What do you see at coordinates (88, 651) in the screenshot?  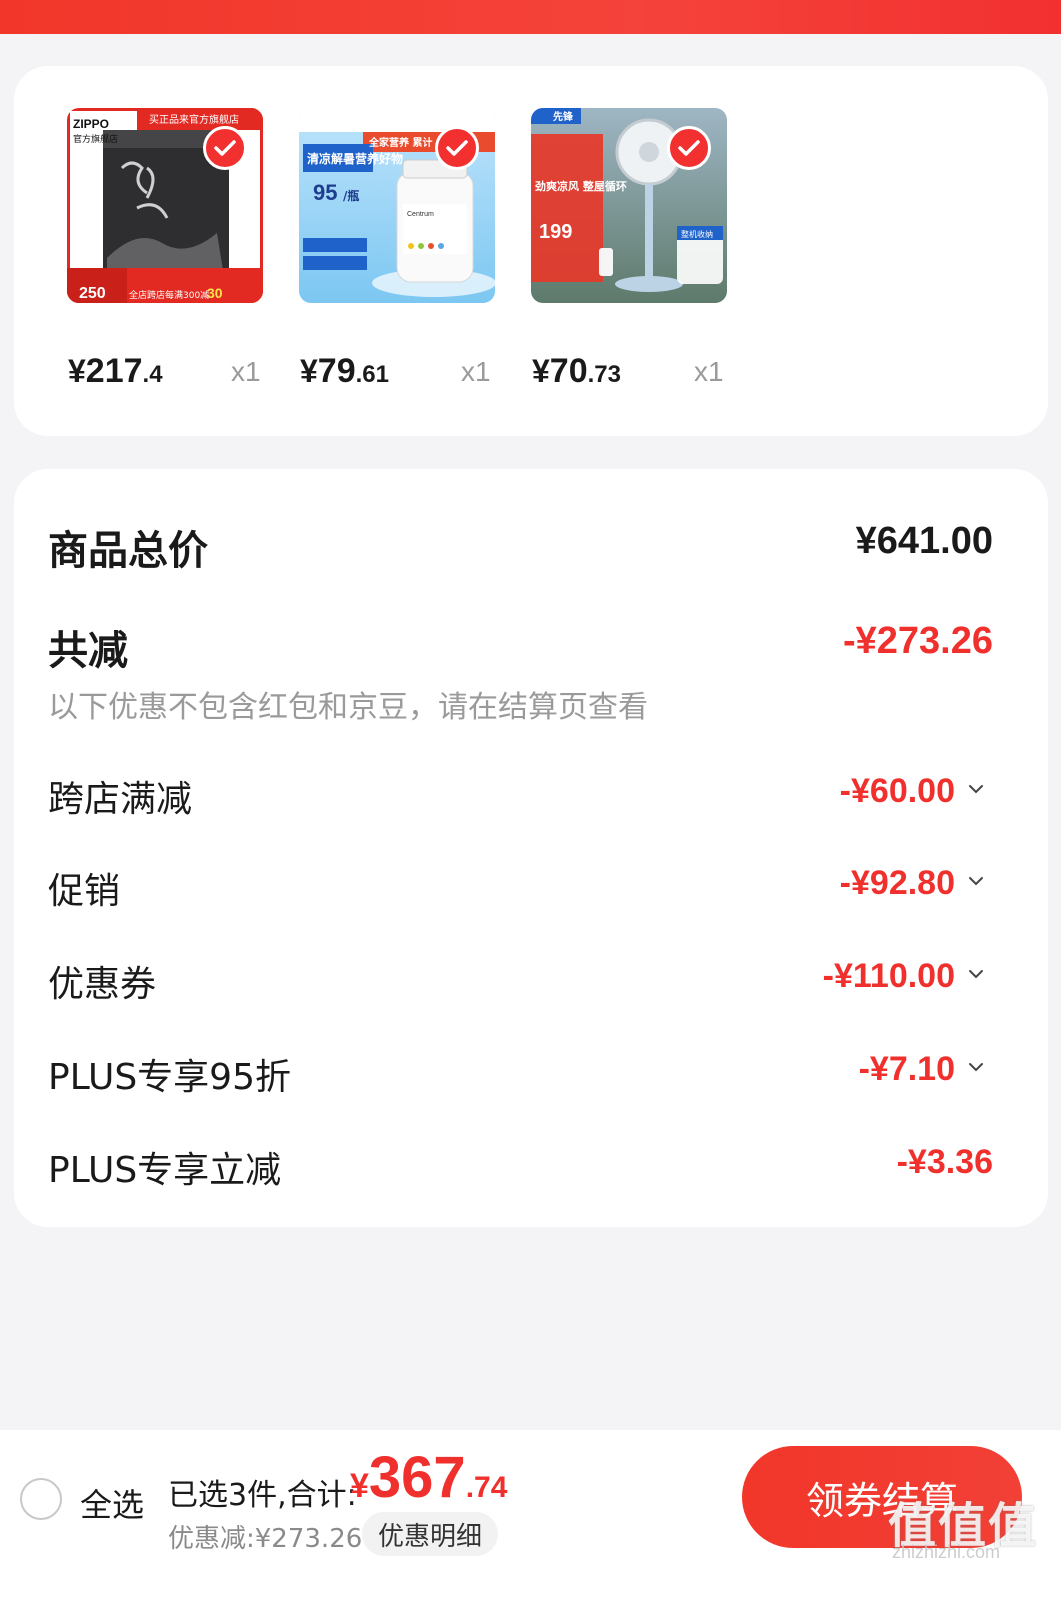 I see `total-reduction-label: 共减` at bounding box center [88, 651].